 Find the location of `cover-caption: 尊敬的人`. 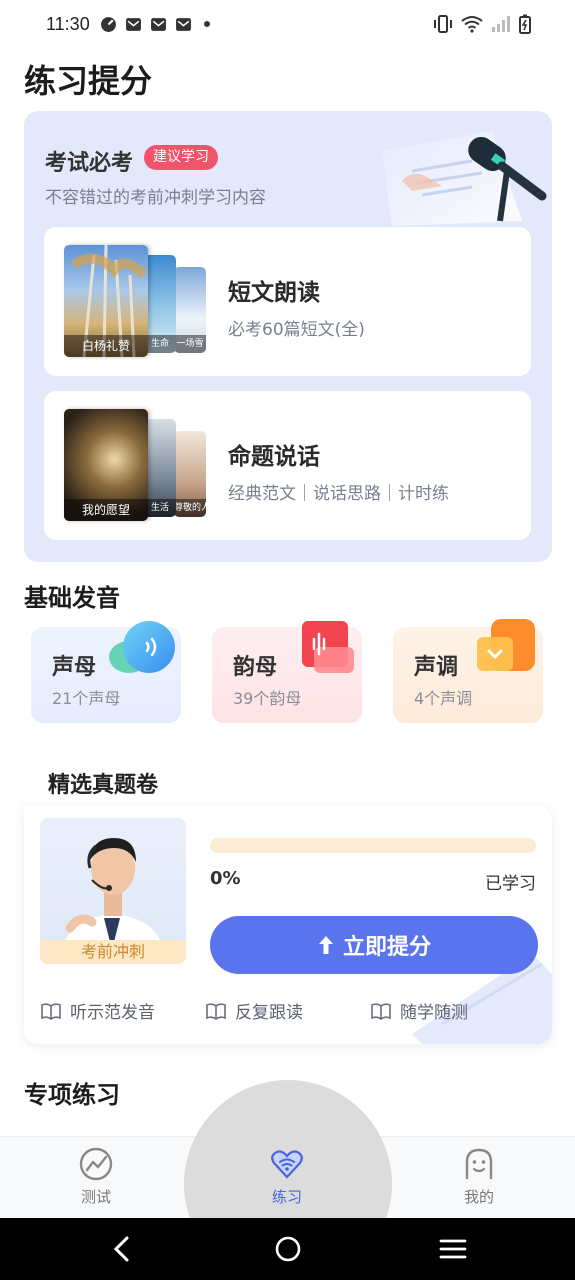

cover-caption: 尊敬的人 is located at coordinates (190, 508).